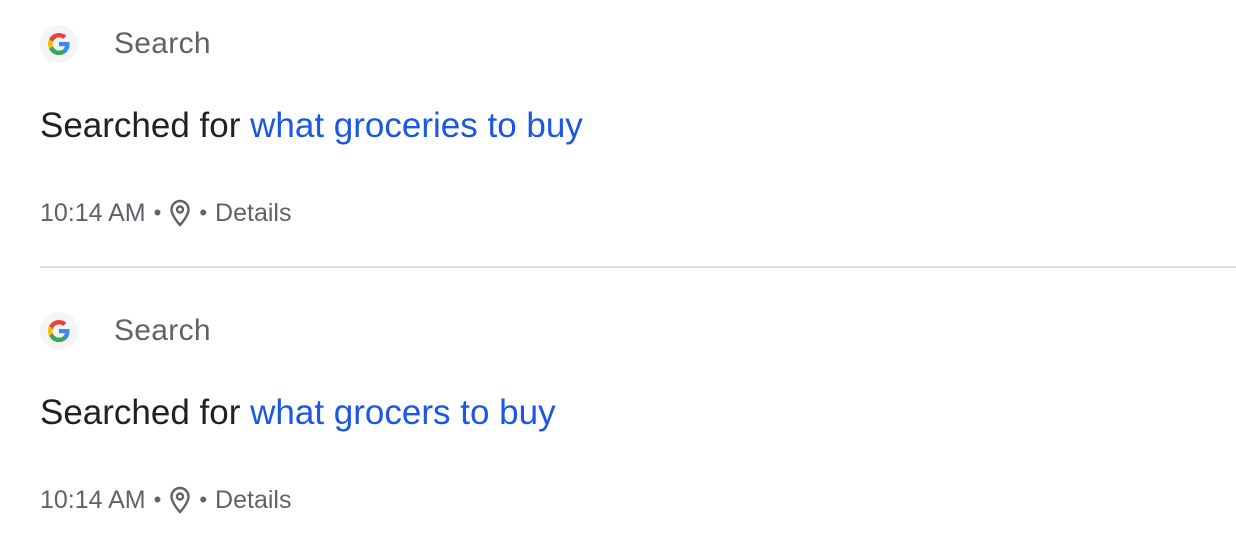 The image size is (1236, 540). Describe the element at coordinates (416, 125) in the screenshot. I see `search-query-link: what groceries to buy` at that location.